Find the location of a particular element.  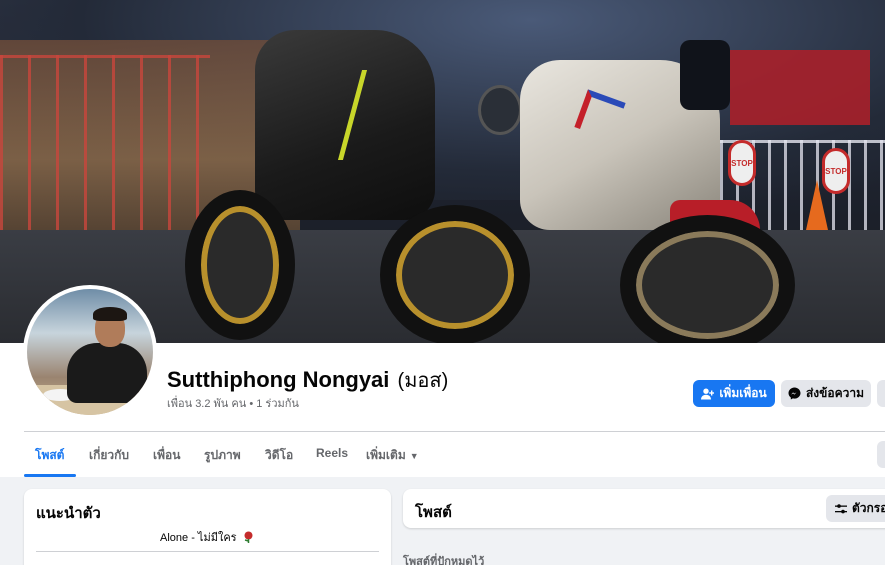

posts-header-card: โพสต์ ตัวกรอ is located at coordinates (644, 508).